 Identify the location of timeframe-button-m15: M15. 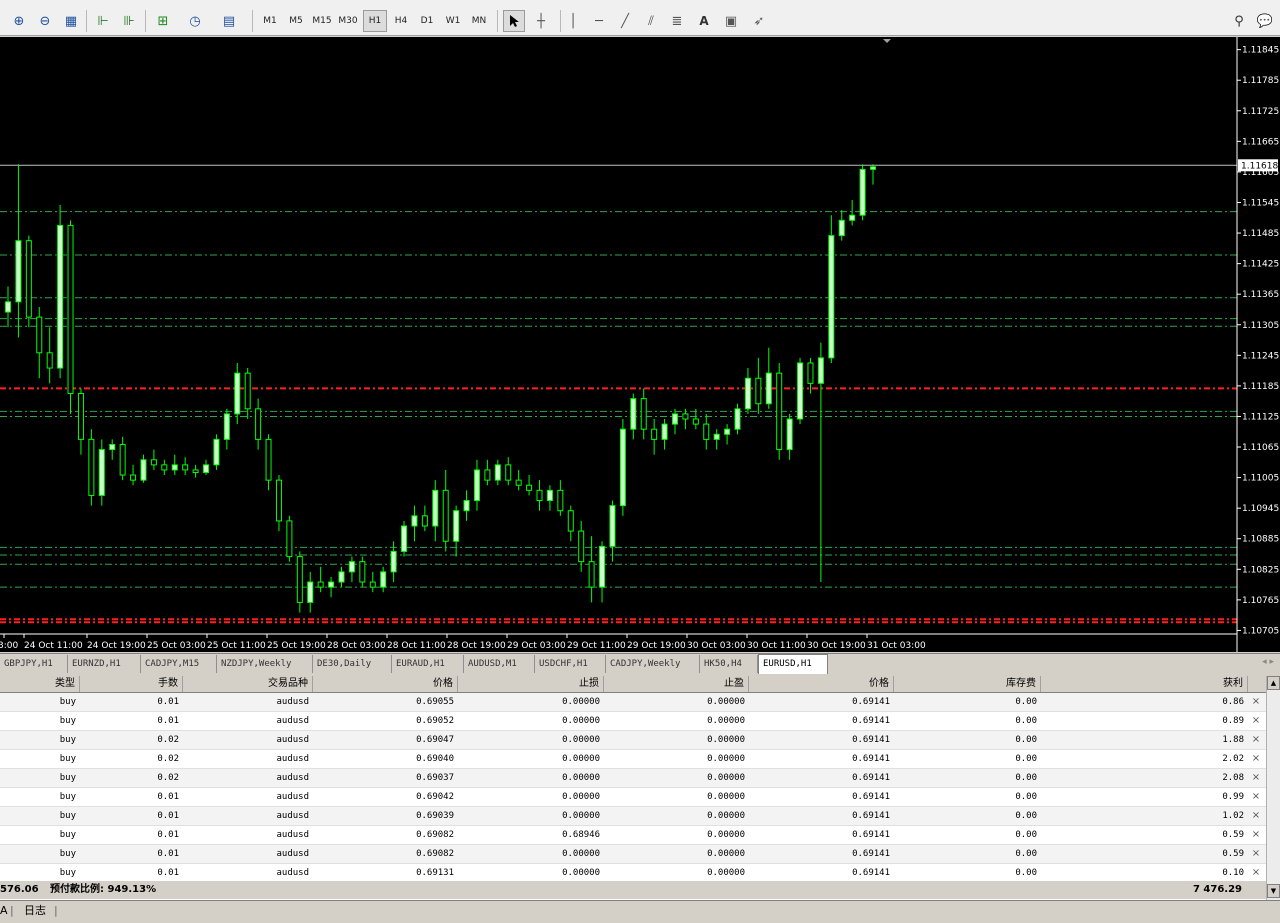
(322, 21).